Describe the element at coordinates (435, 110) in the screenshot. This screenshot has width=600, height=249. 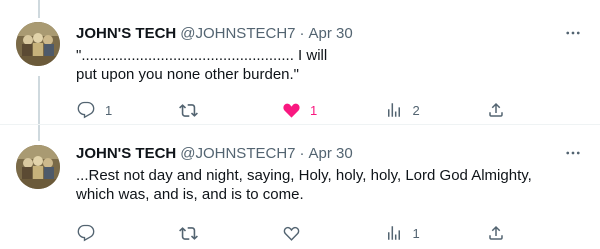
I see `views-button: 2` at that location.